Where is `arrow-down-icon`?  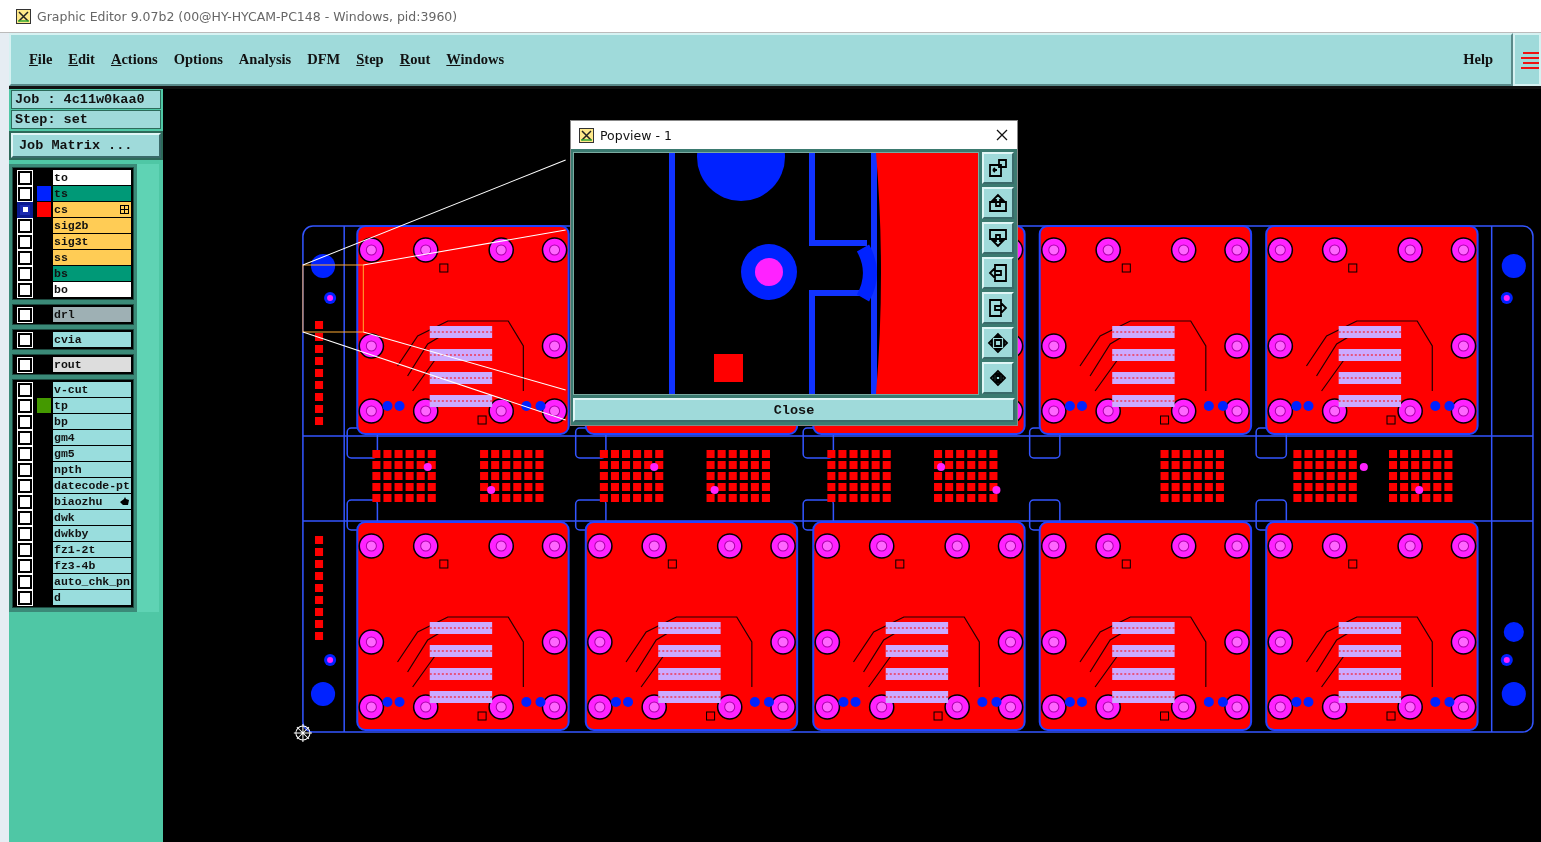
arrow-down-icon is located at coordinates (998, 238).